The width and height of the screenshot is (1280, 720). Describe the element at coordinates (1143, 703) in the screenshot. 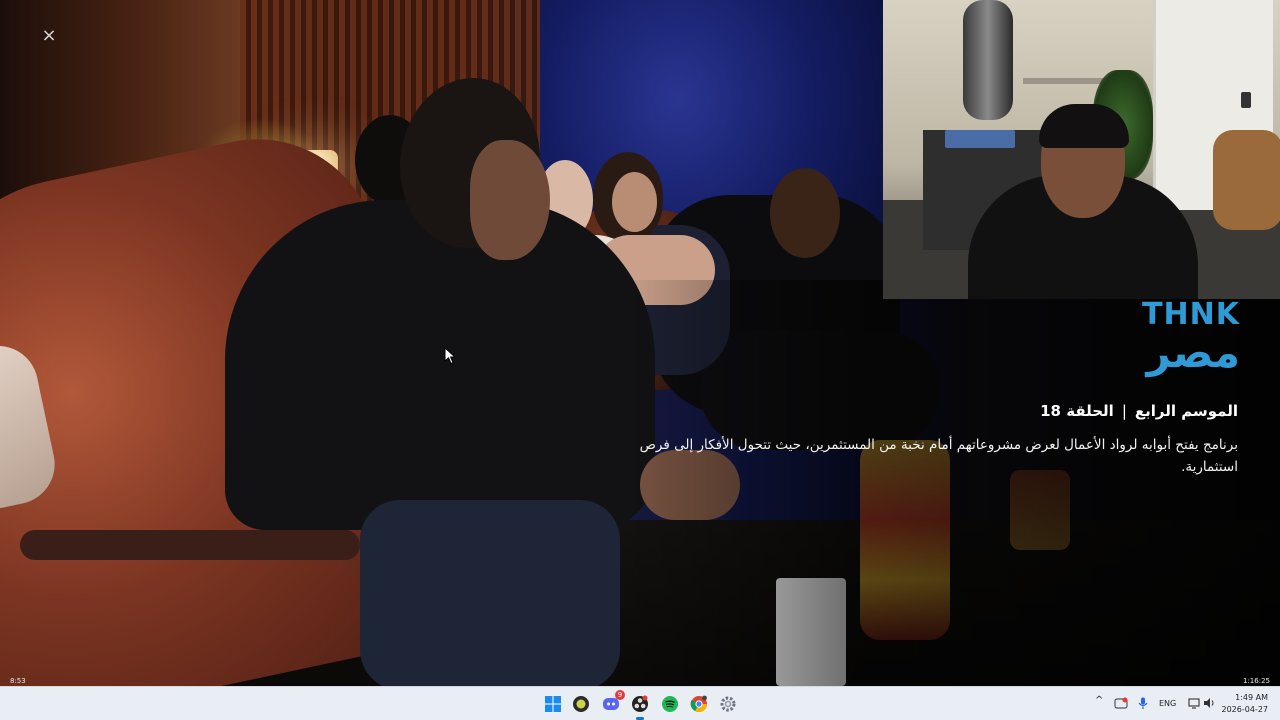

I see `microphone-icon` at that location.